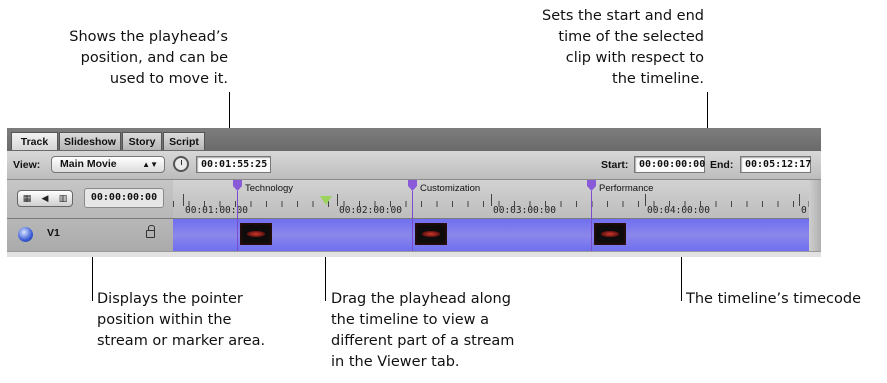 The image size is (887, 383). What do you see at coordinates (233, 164) in the screenshot?
I see `playhead-timecode-field: 00:01:55:25` at bounding box center [233, 164].